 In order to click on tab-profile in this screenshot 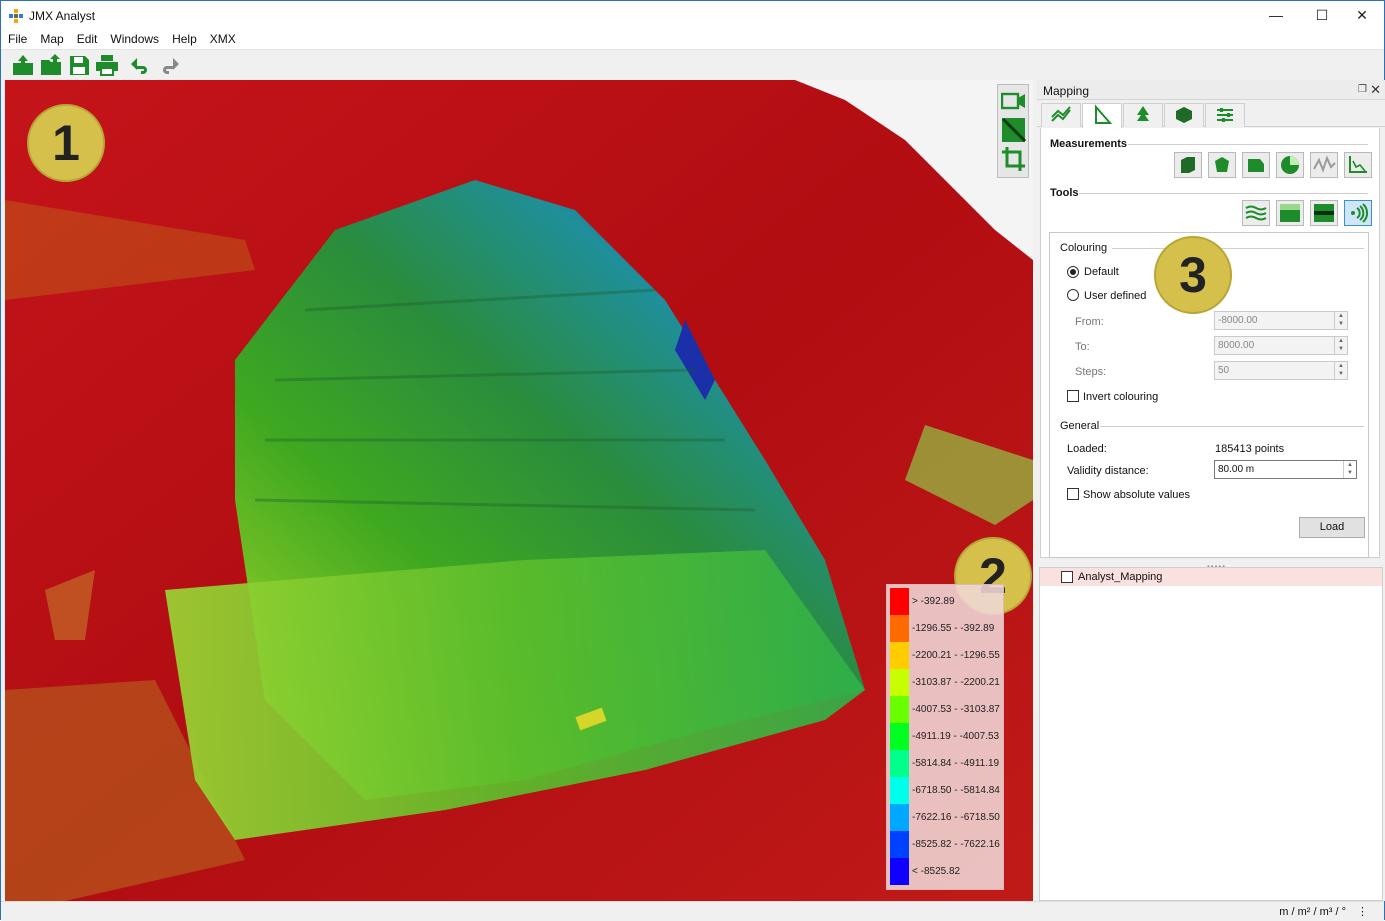, I will do `click(1061, 115)`.